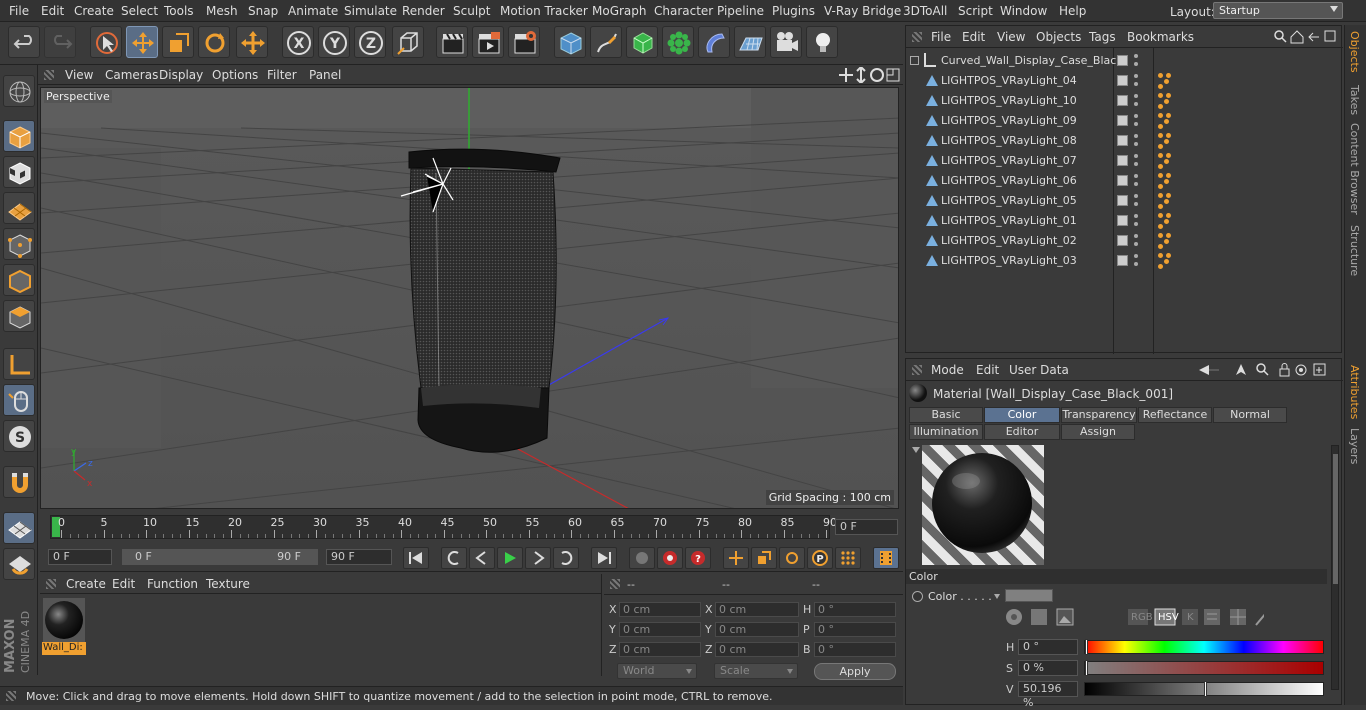  I want to click on y-axis-lock-button: Y, so click(334, 42).